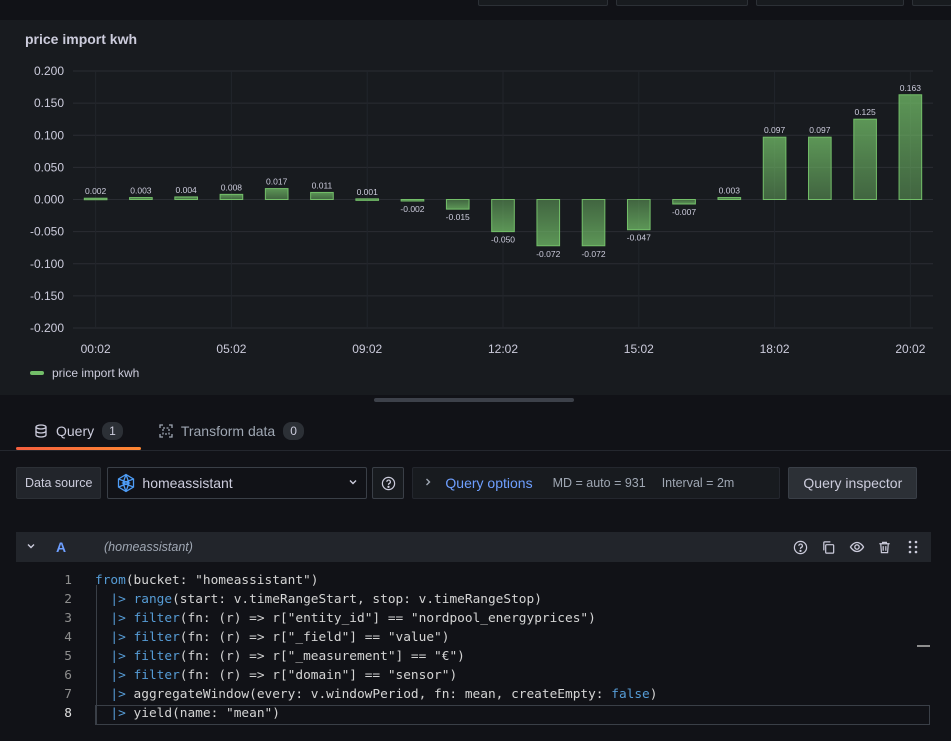  I want to click on code-line: 1 from(bucket: "homeassistant"), so click(485, 580).